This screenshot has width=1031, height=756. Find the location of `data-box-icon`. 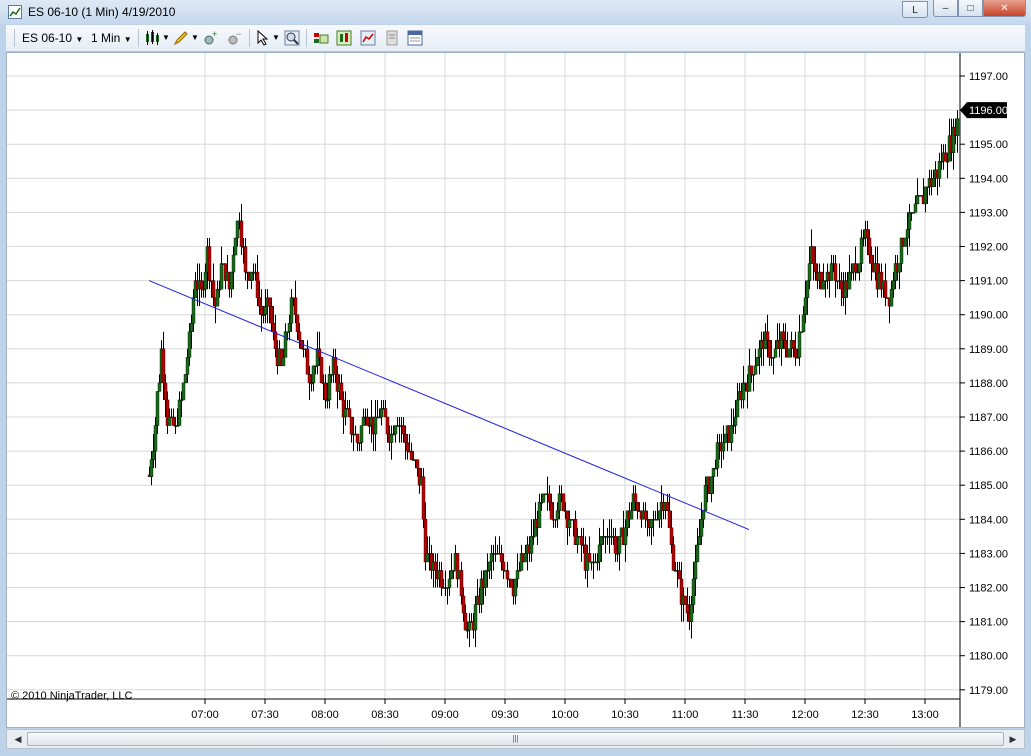

data-box-icon is located at coordinates (415, 38).